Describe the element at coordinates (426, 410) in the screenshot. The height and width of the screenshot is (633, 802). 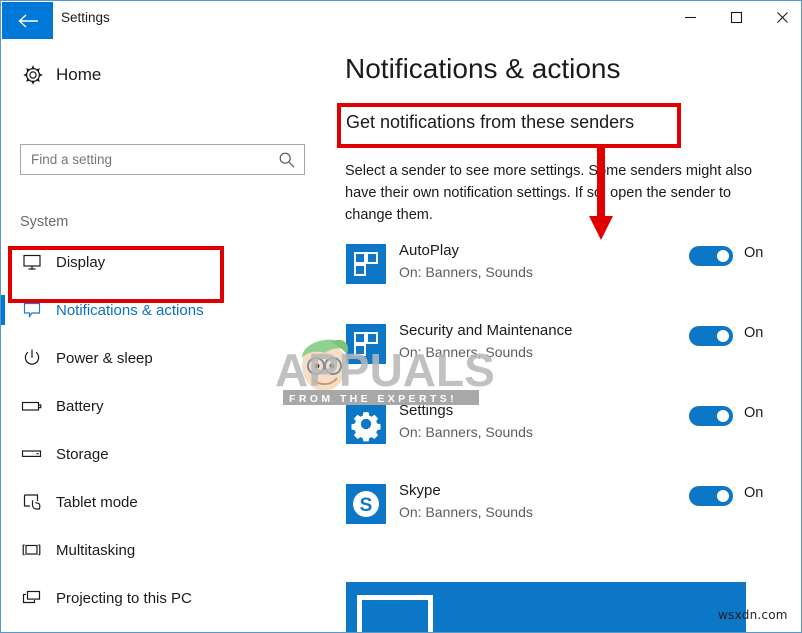
I see `sender-name: Settings` at that location.